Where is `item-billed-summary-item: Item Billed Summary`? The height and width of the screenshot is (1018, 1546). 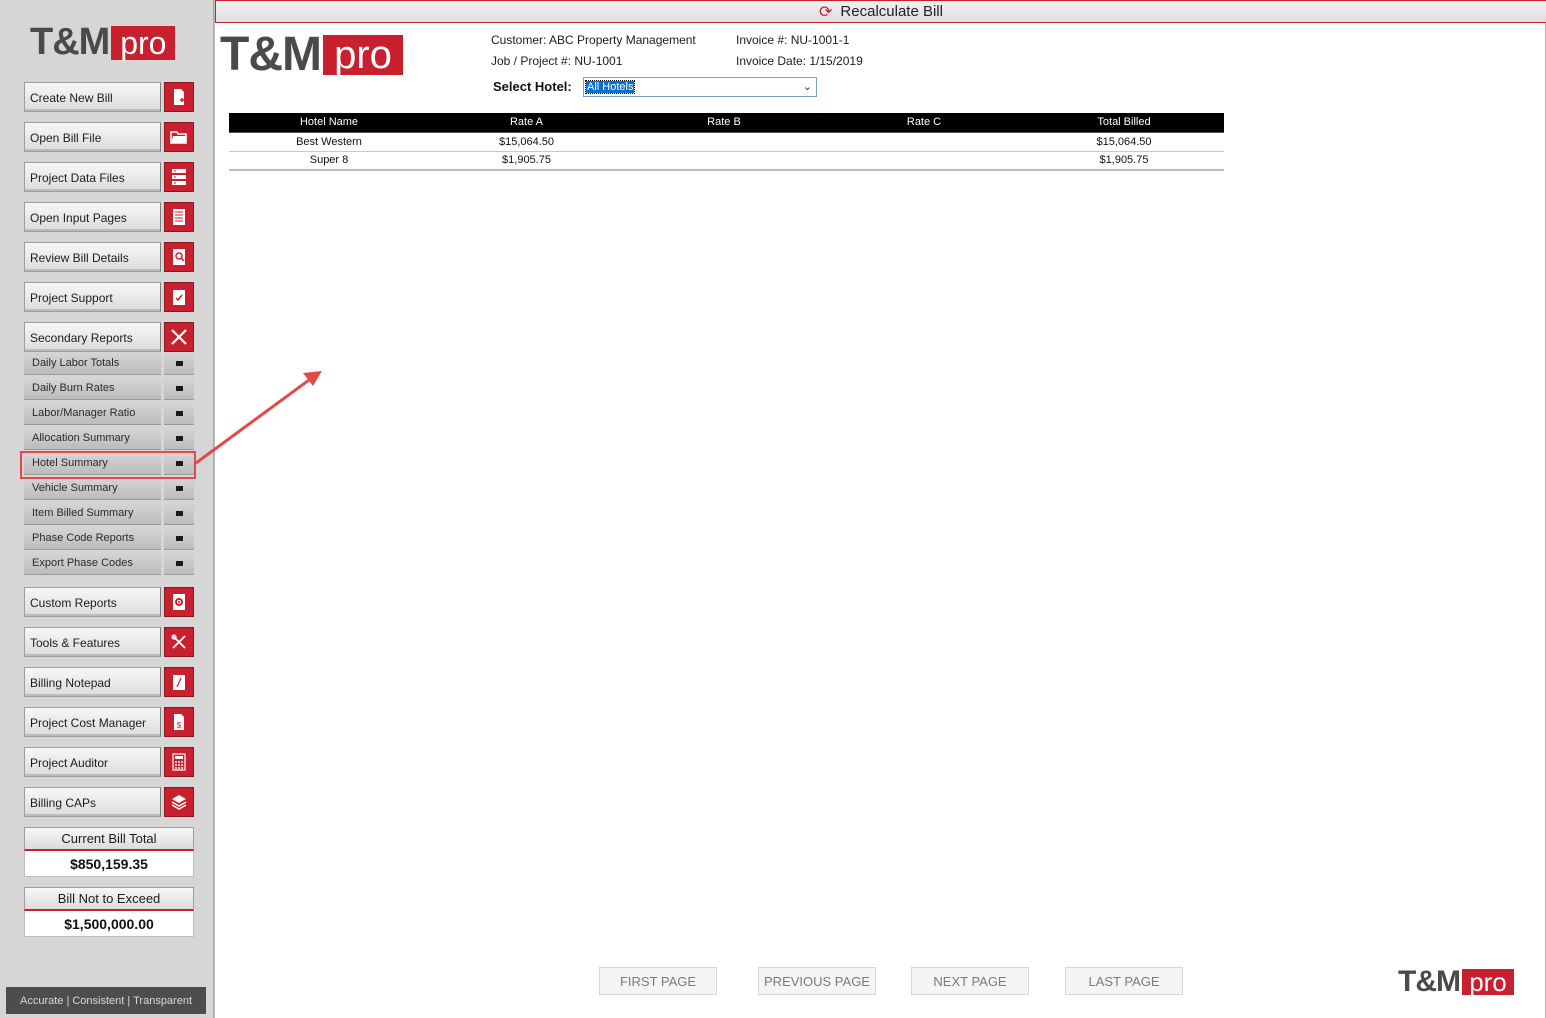 item-billed-summary-item: Item Billed Summary is located at coordinates (109, 513).